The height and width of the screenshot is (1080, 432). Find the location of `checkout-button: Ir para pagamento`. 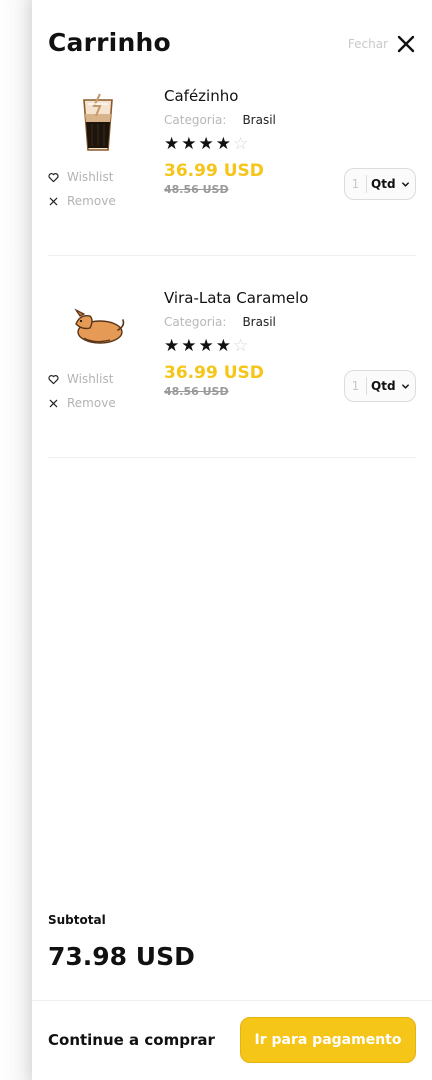

checkout-button: Ir para pagamento is located at coordinates (328, 1040).